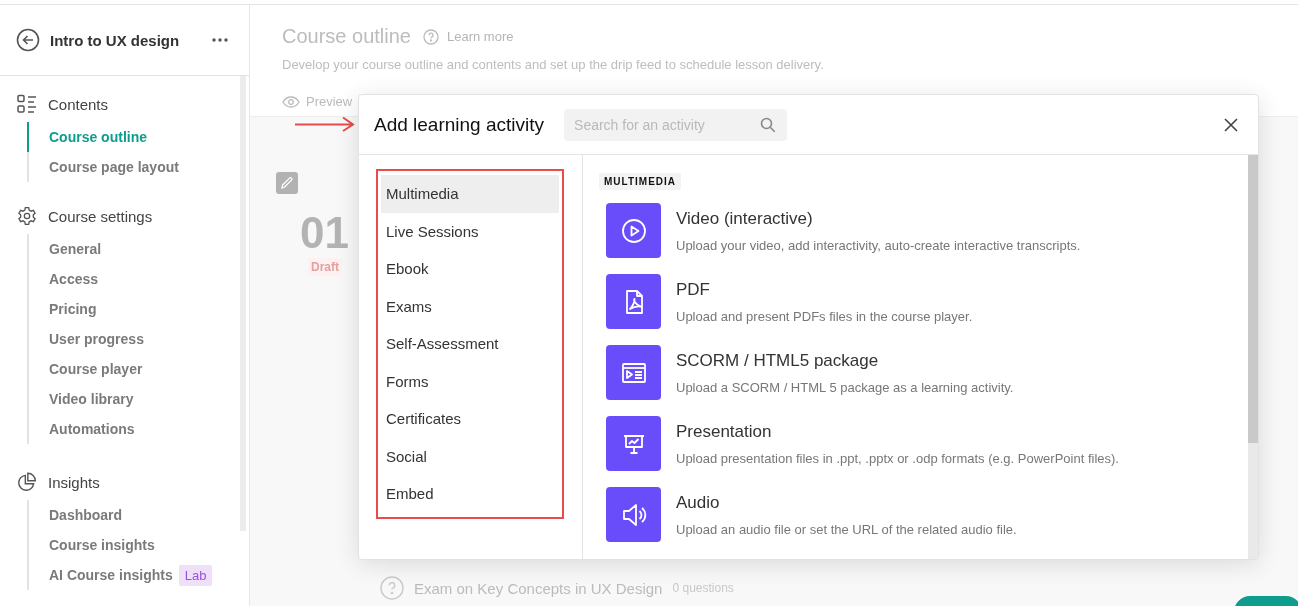 The width and height of the screenshot is (1298, 606). Describe the element at coordinates (470, 456) in the screenshot. I see `category-item: Social` at that location.